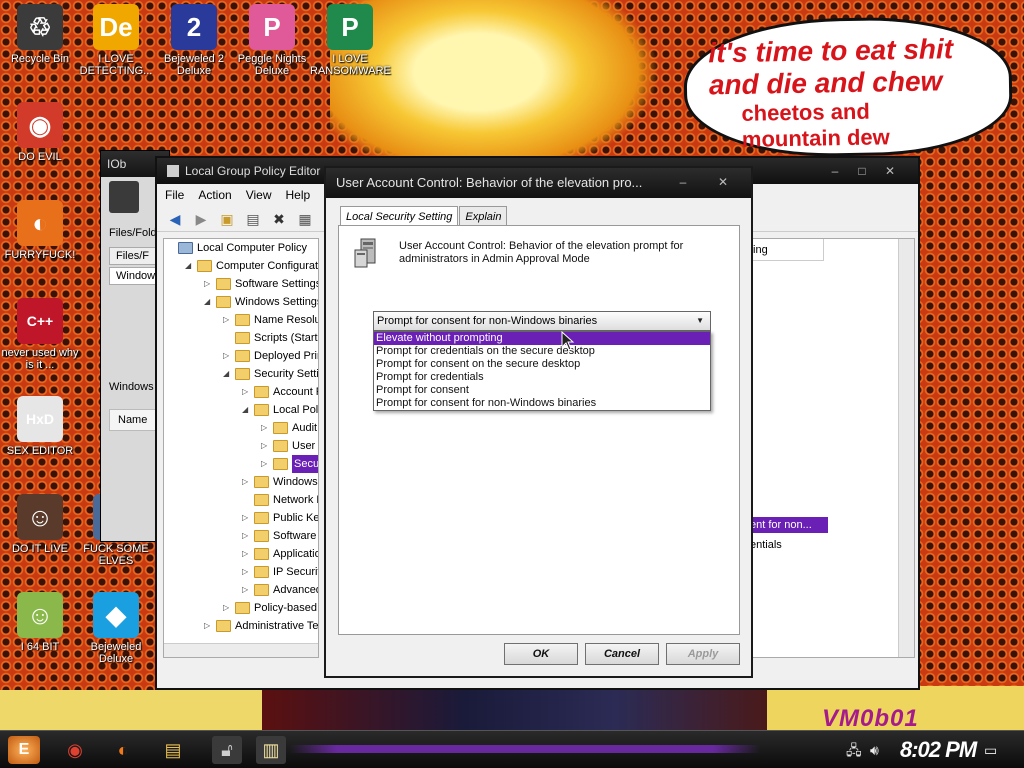  I want to click on tree-node: ▷ Public Key Policies, so click(241, 518).